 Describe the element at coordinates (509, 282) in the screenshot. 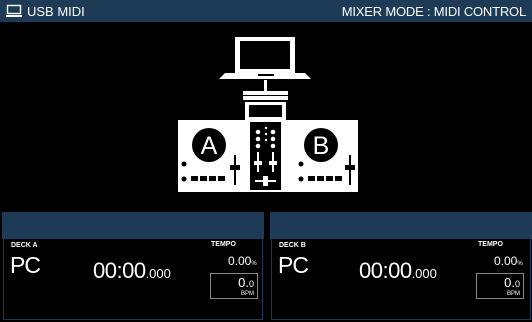

I see `deck-b-bpm-int: 0.` at that location.